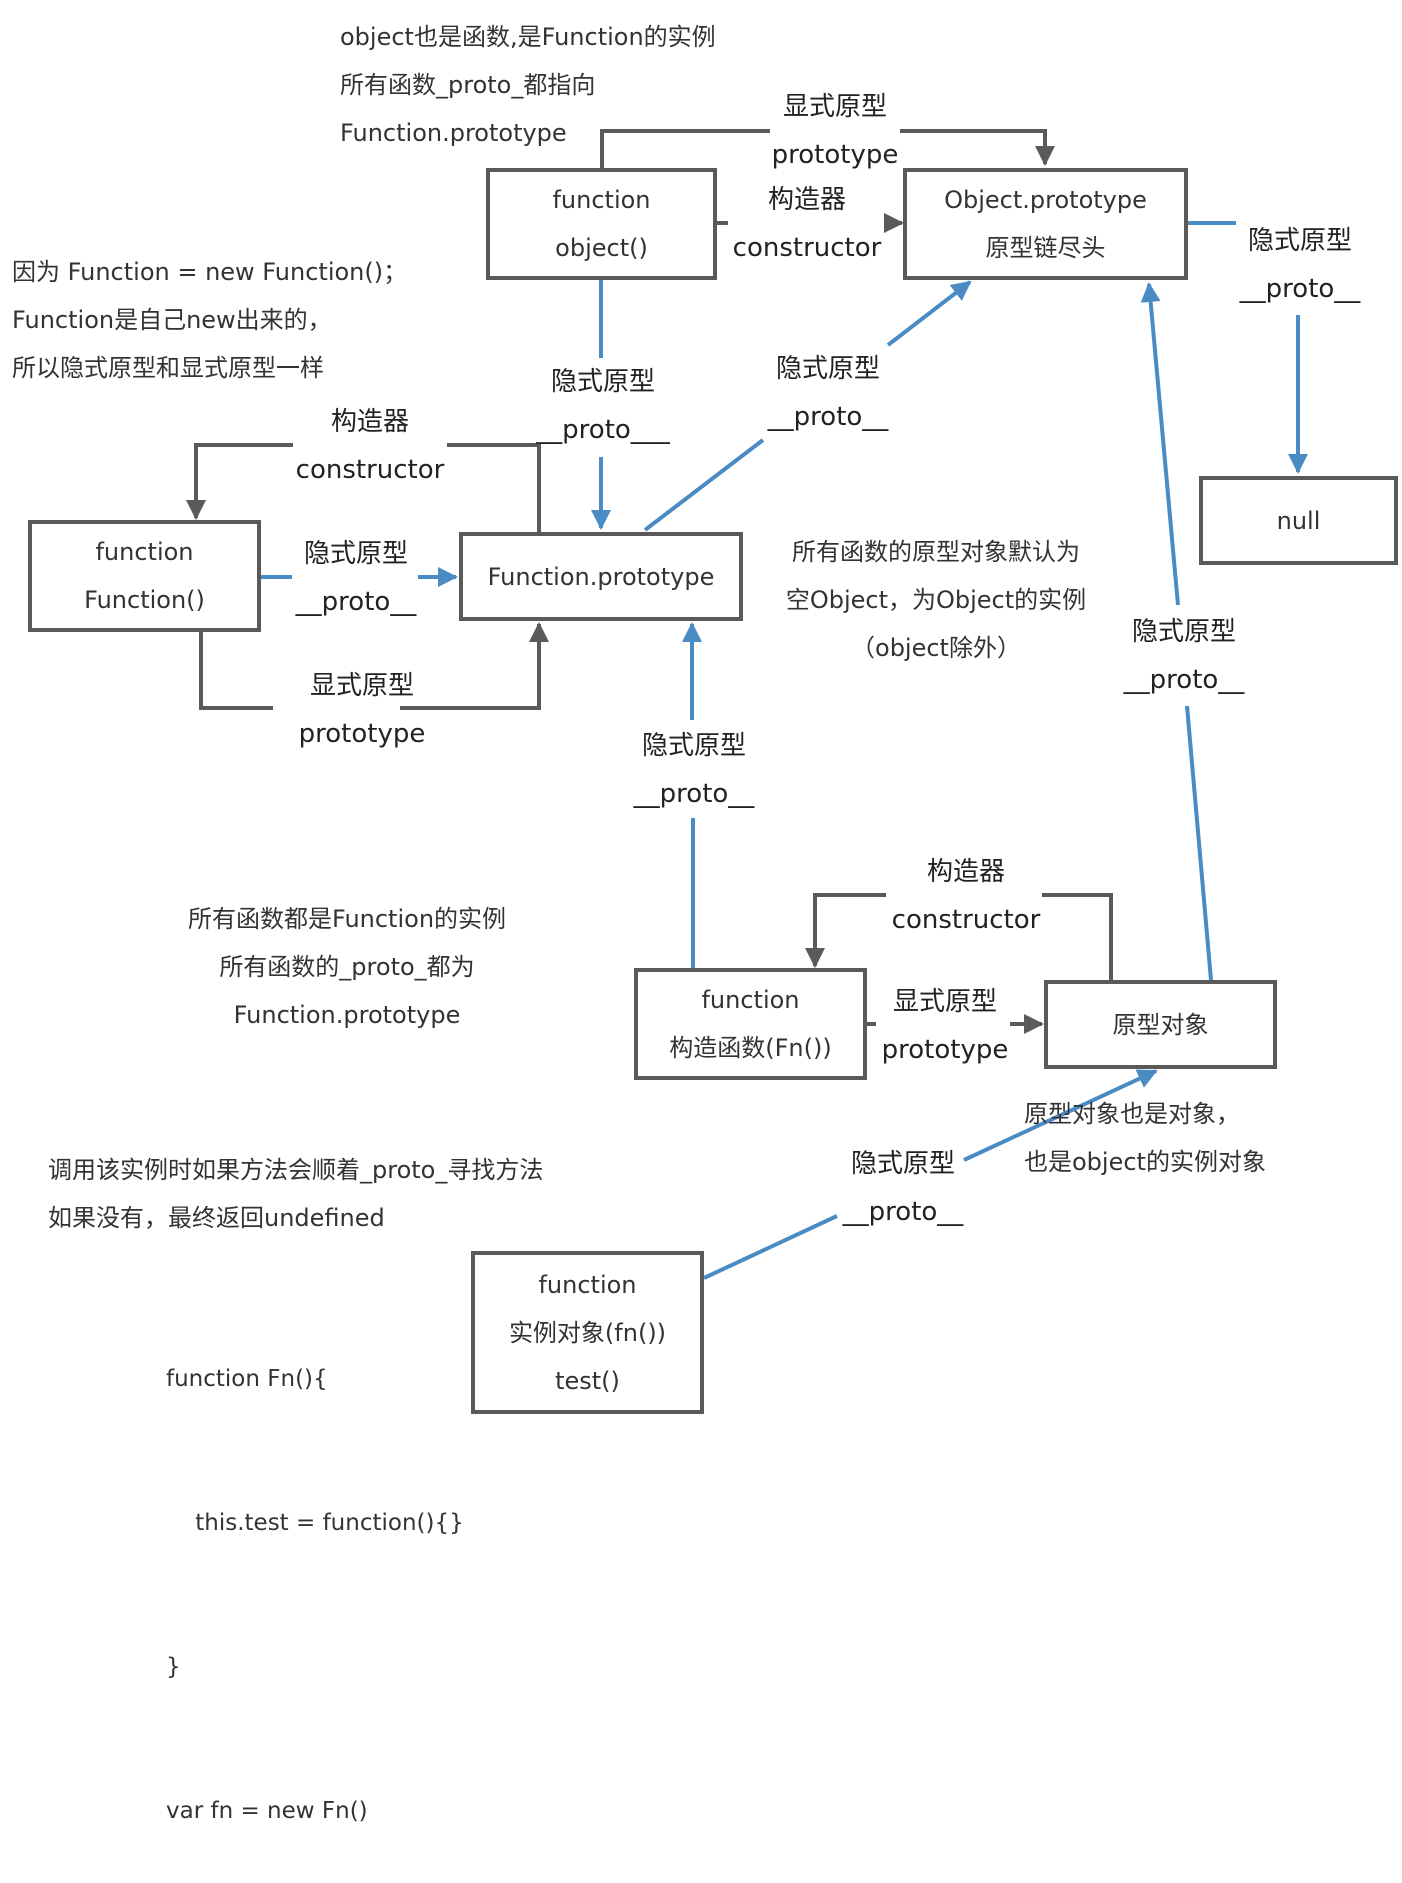  What do you see at coordinates (929, 313) in the screenshot?
I see `edge-fnproto-upper` at bounding box center [929, 313].